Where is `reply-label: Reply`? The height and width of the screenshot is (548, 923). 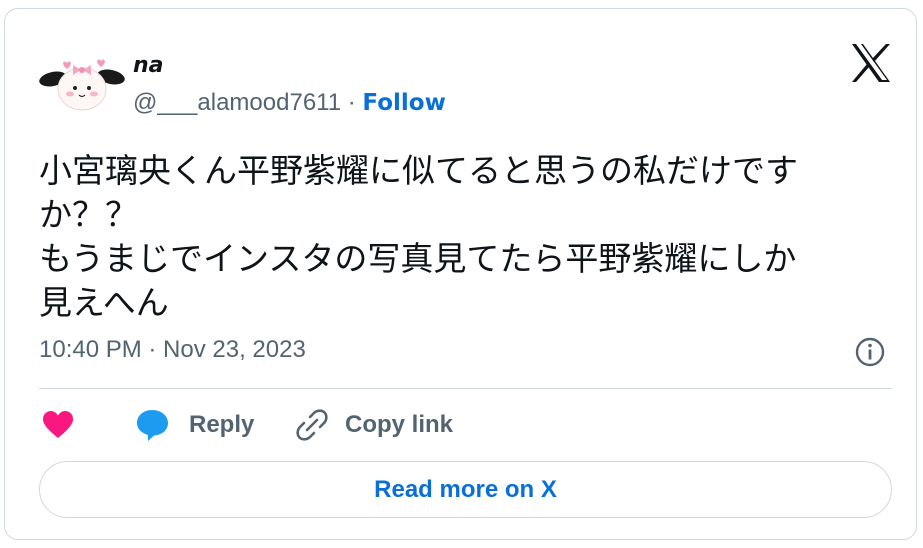 reply-label: Reply is located at coordinates (222, 424).